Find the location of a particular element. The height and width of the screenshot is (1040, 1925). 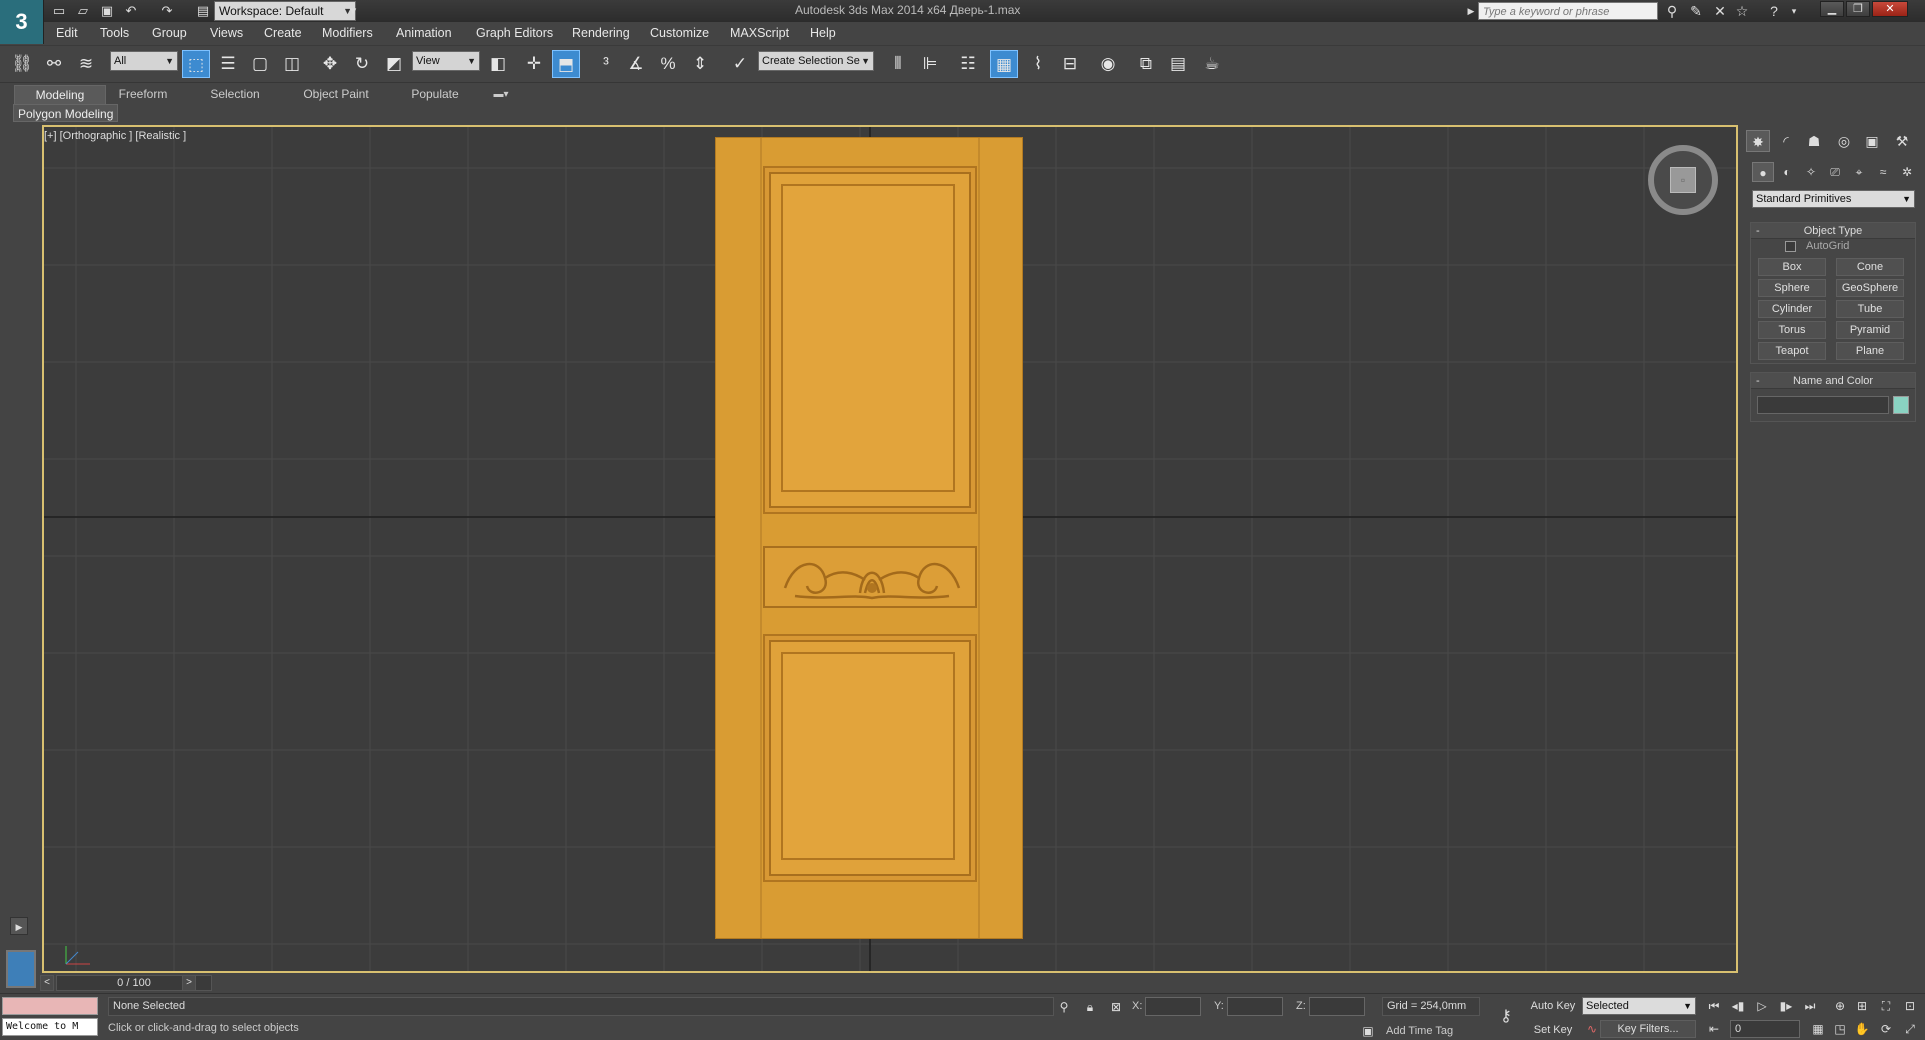

save-file-icon: ▣ is located at coordinates (107, 11).